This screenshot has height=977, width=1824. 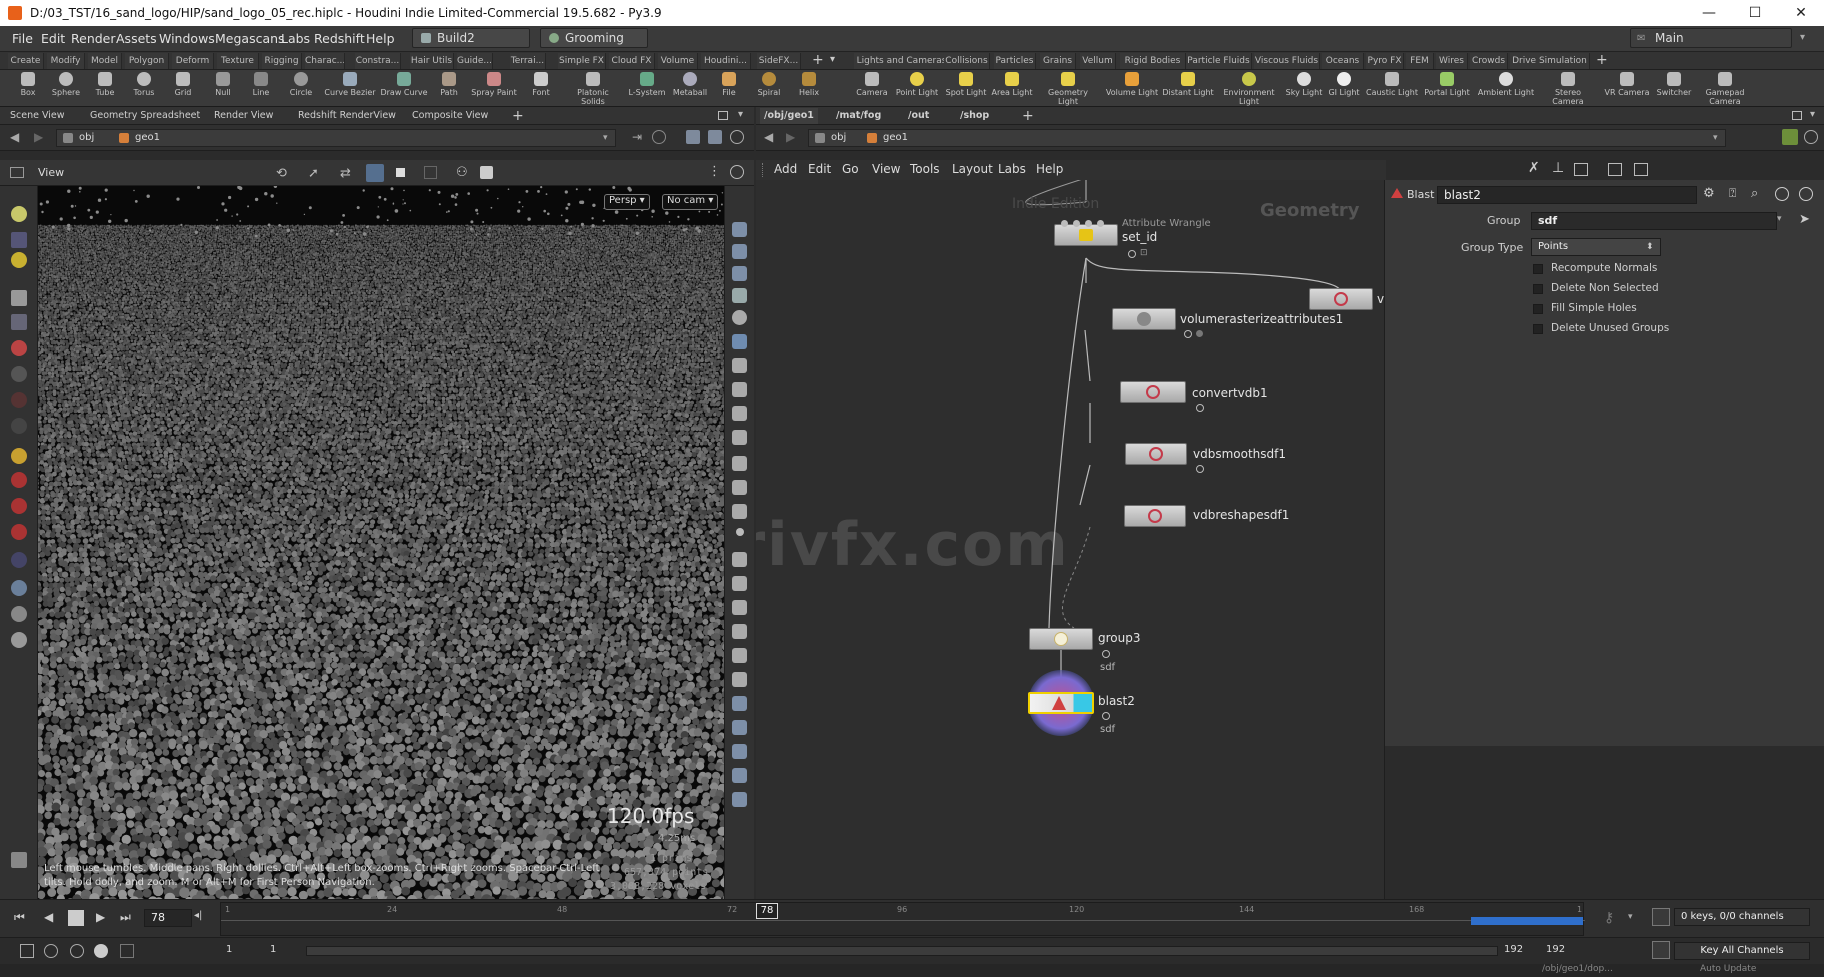 What do you see at coordinates (850, 169) in the screenshot?
I see `menu-go: Go` at bounding box center [850, 169].